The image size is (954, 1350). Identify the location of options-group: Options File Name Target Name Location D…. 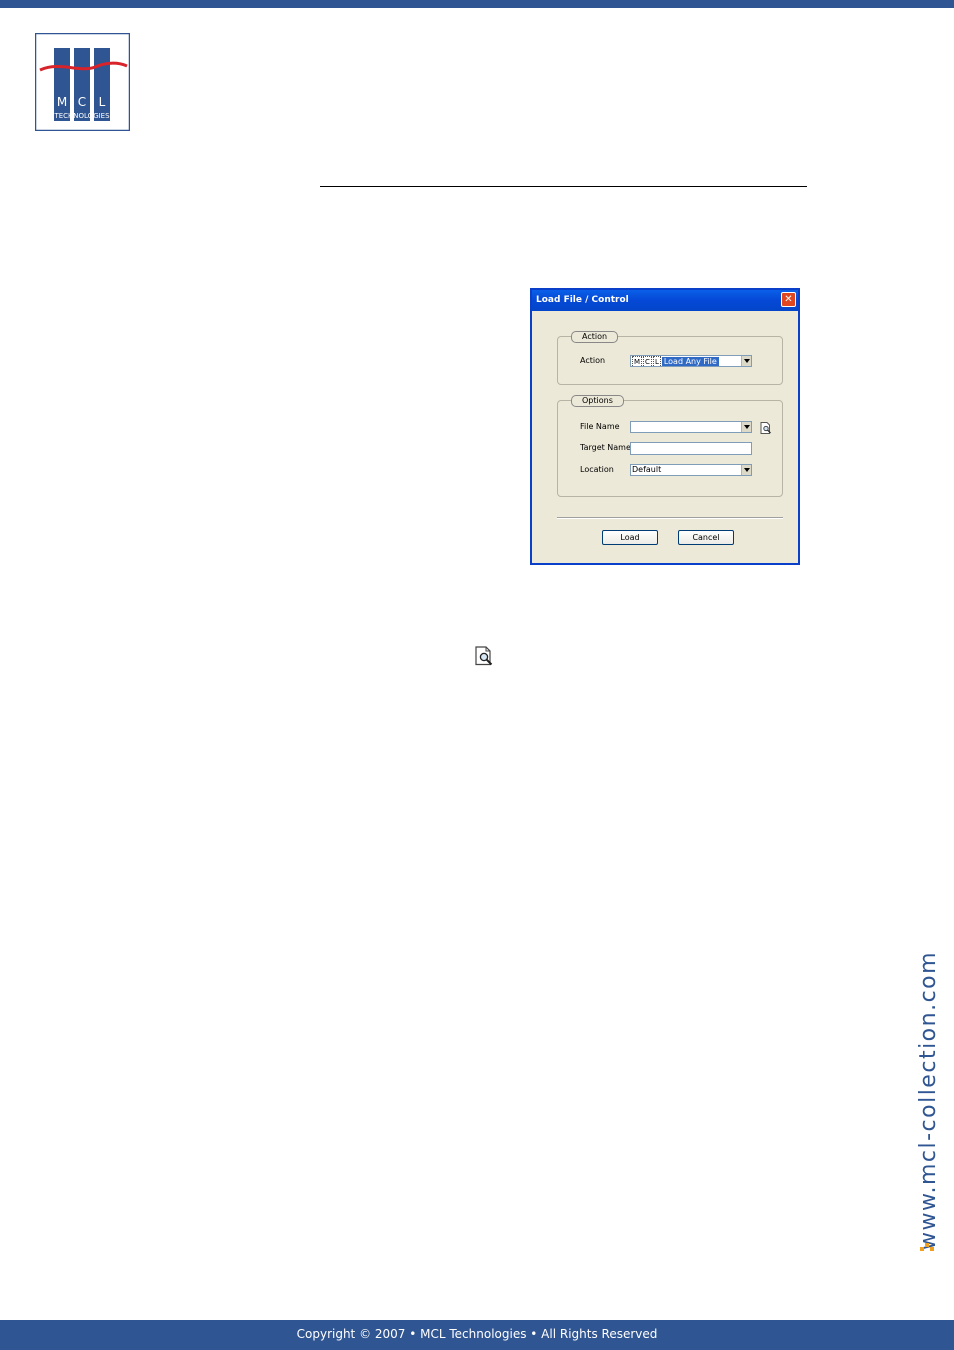
(670, 446).